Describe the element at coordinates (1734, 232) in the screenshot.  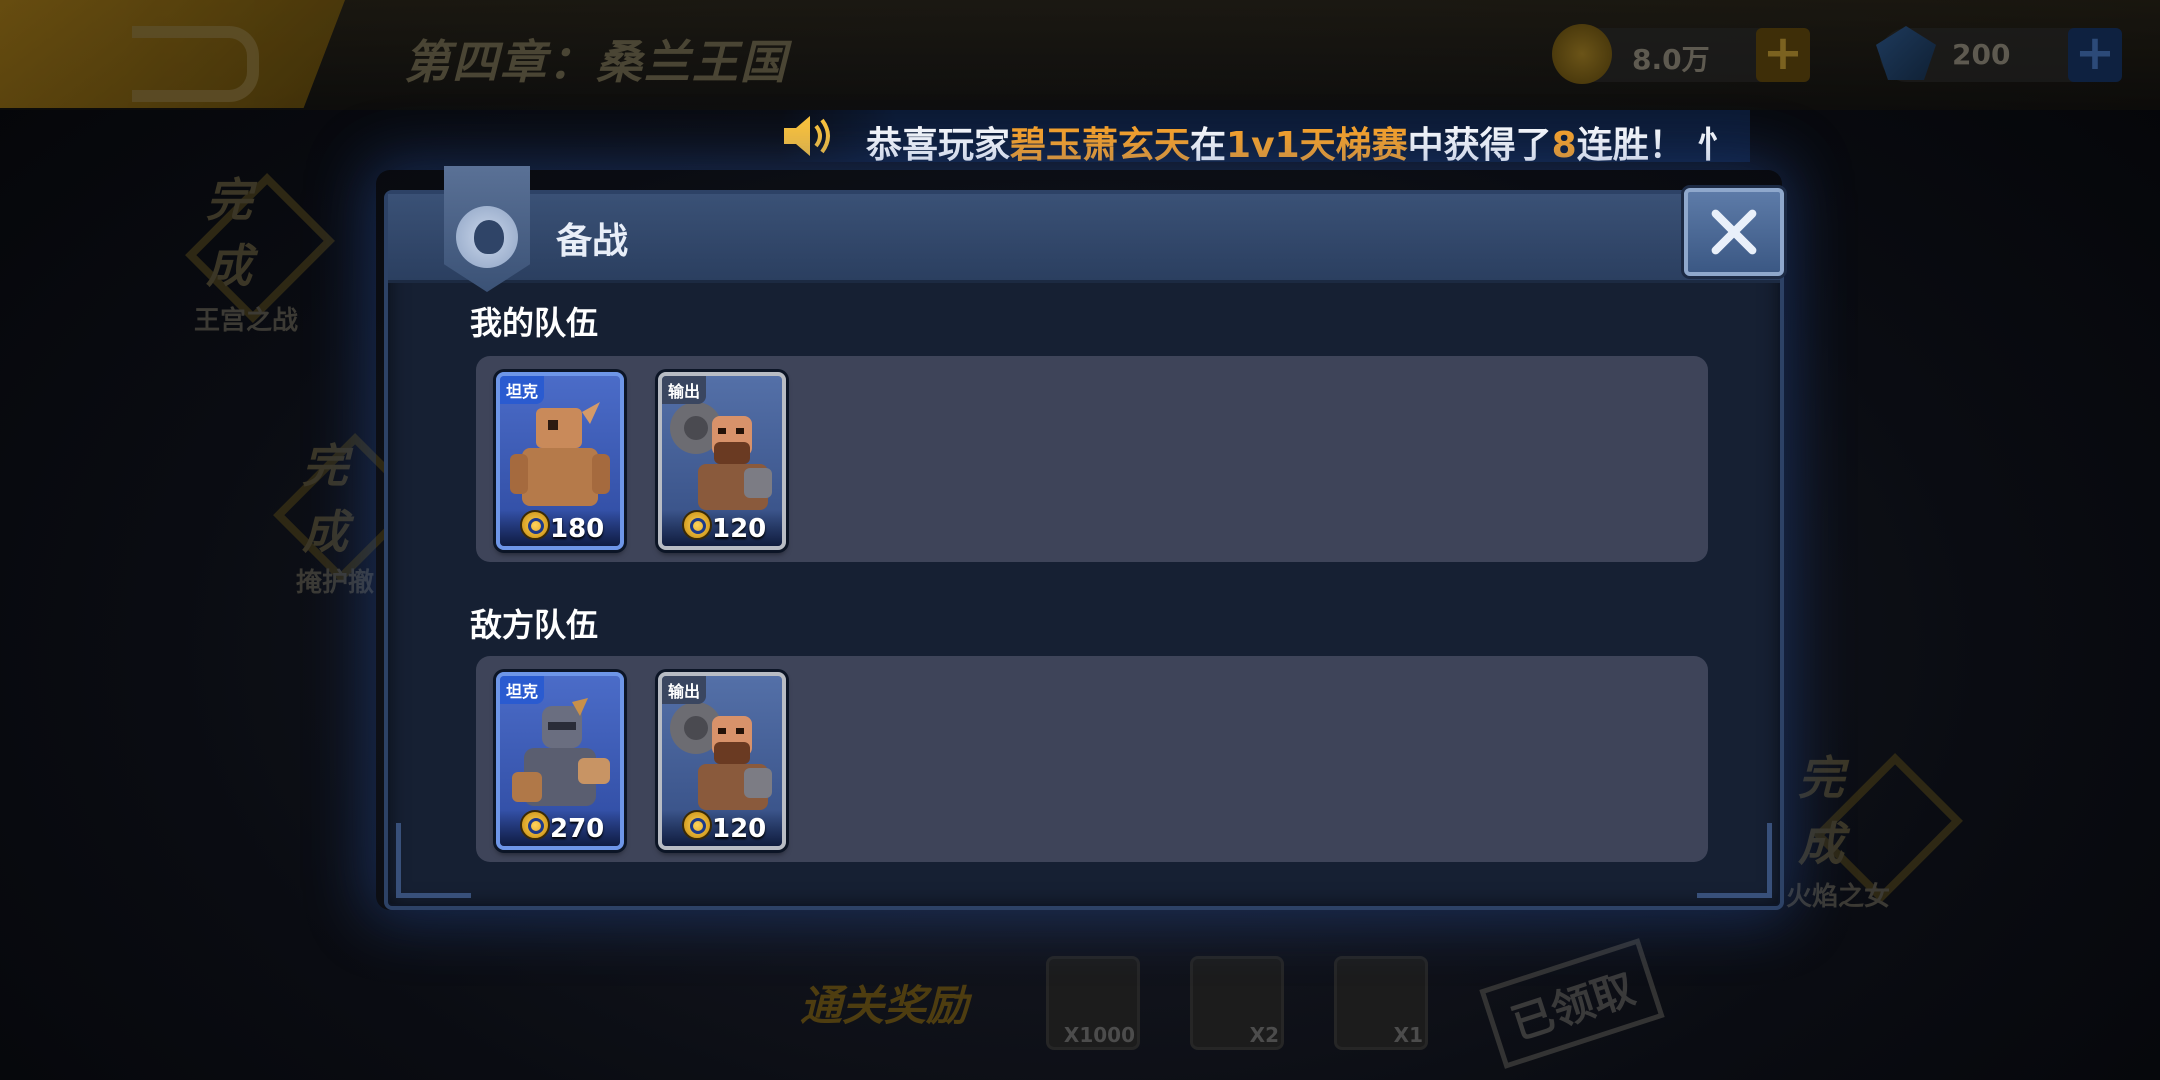
I see `close-button` at that location.